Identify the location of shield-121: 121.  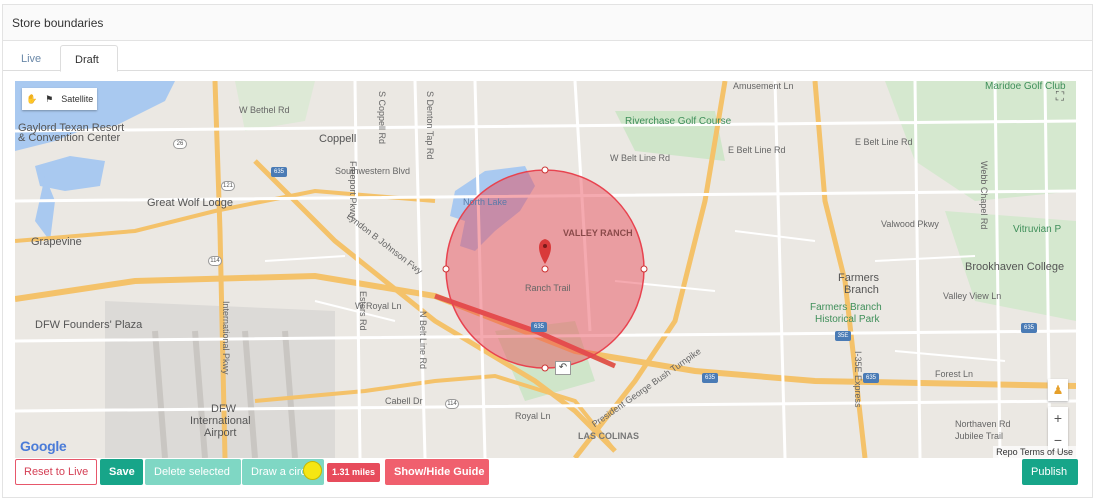
(228, 186).